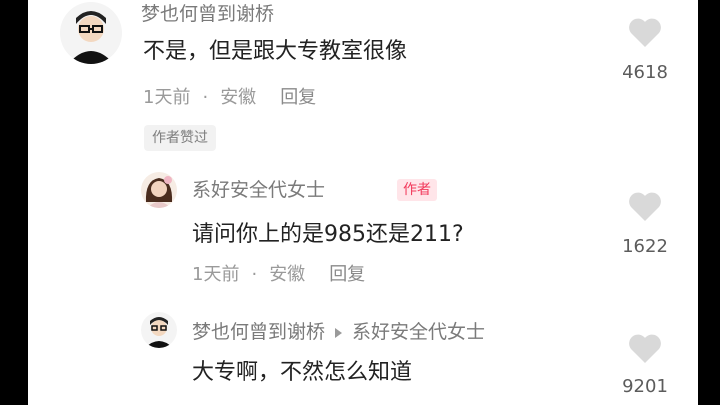 The image size is (720, 405). I want to click on comment-text: 大专啊，不然怎么知道, so click(302, 372).